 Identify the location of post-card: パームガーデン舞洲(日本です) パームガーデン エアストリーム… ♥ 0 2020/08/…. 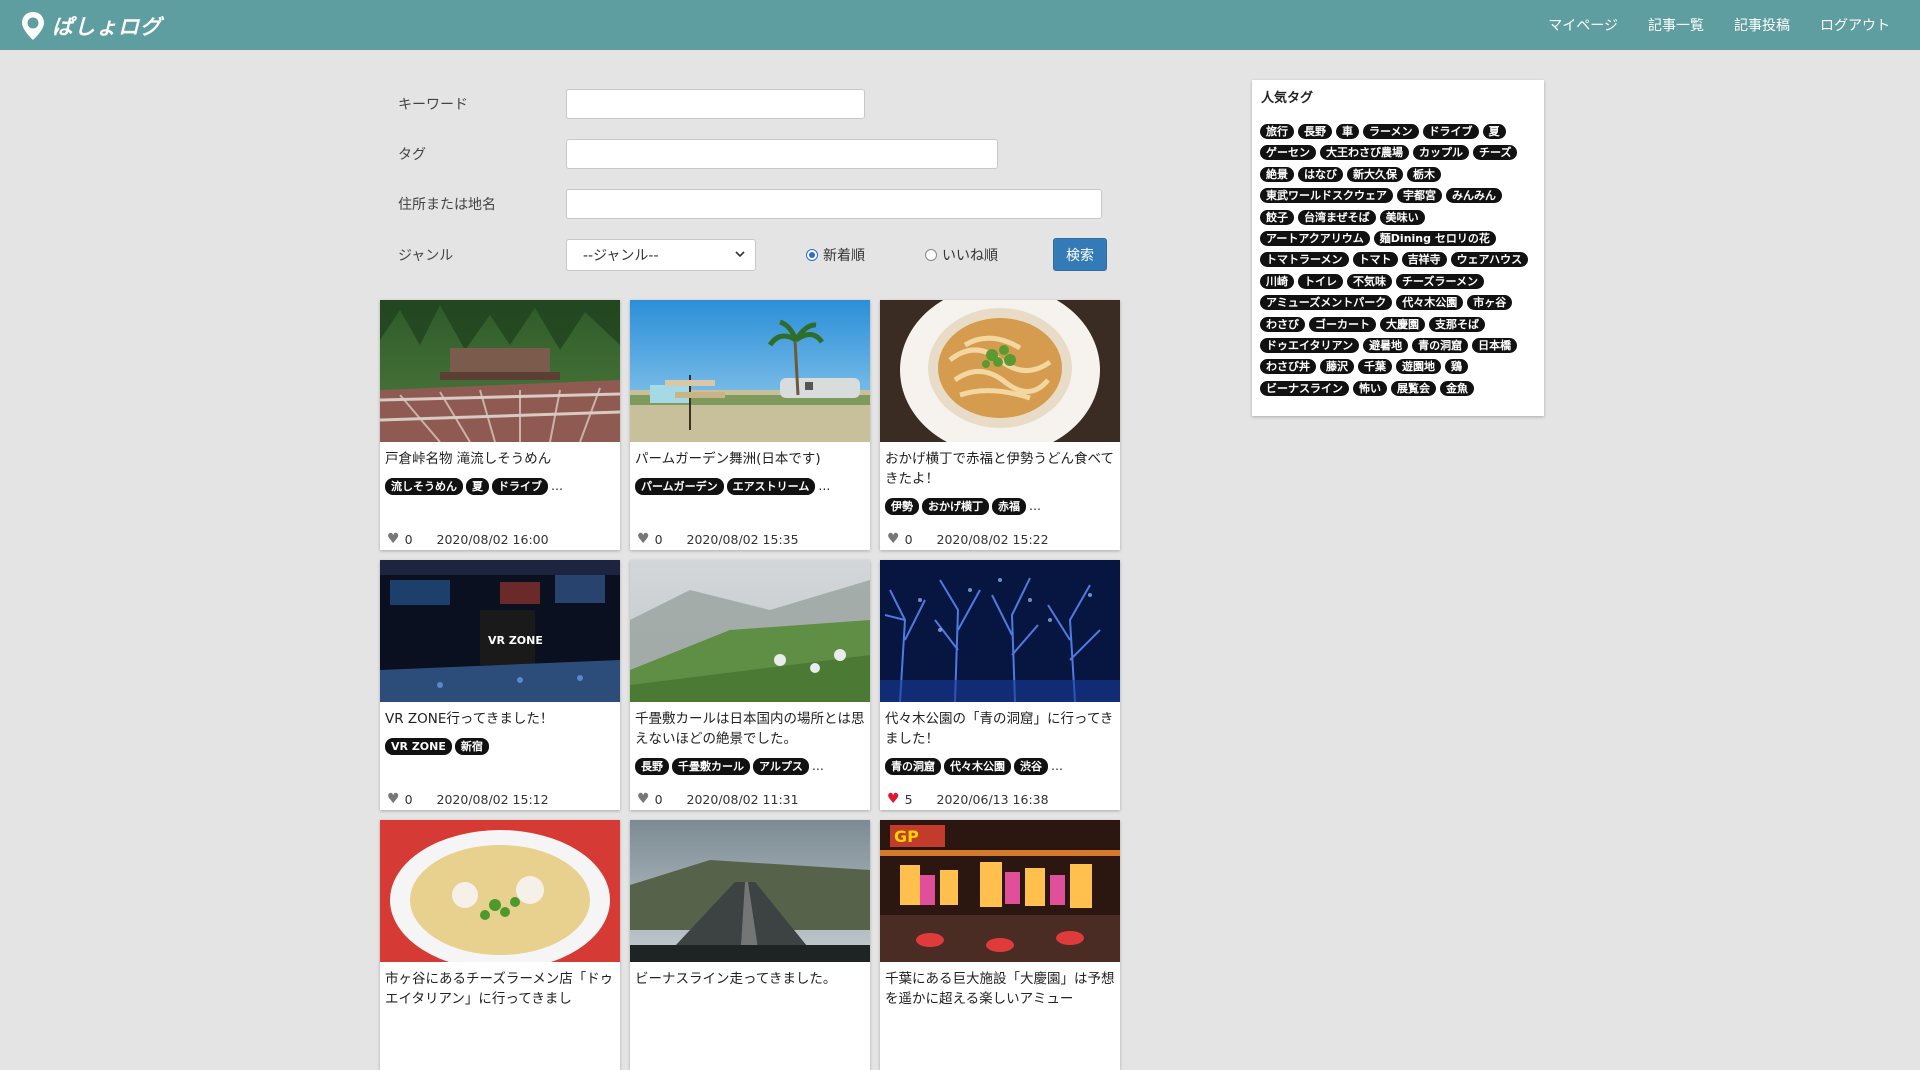
(750, 425).